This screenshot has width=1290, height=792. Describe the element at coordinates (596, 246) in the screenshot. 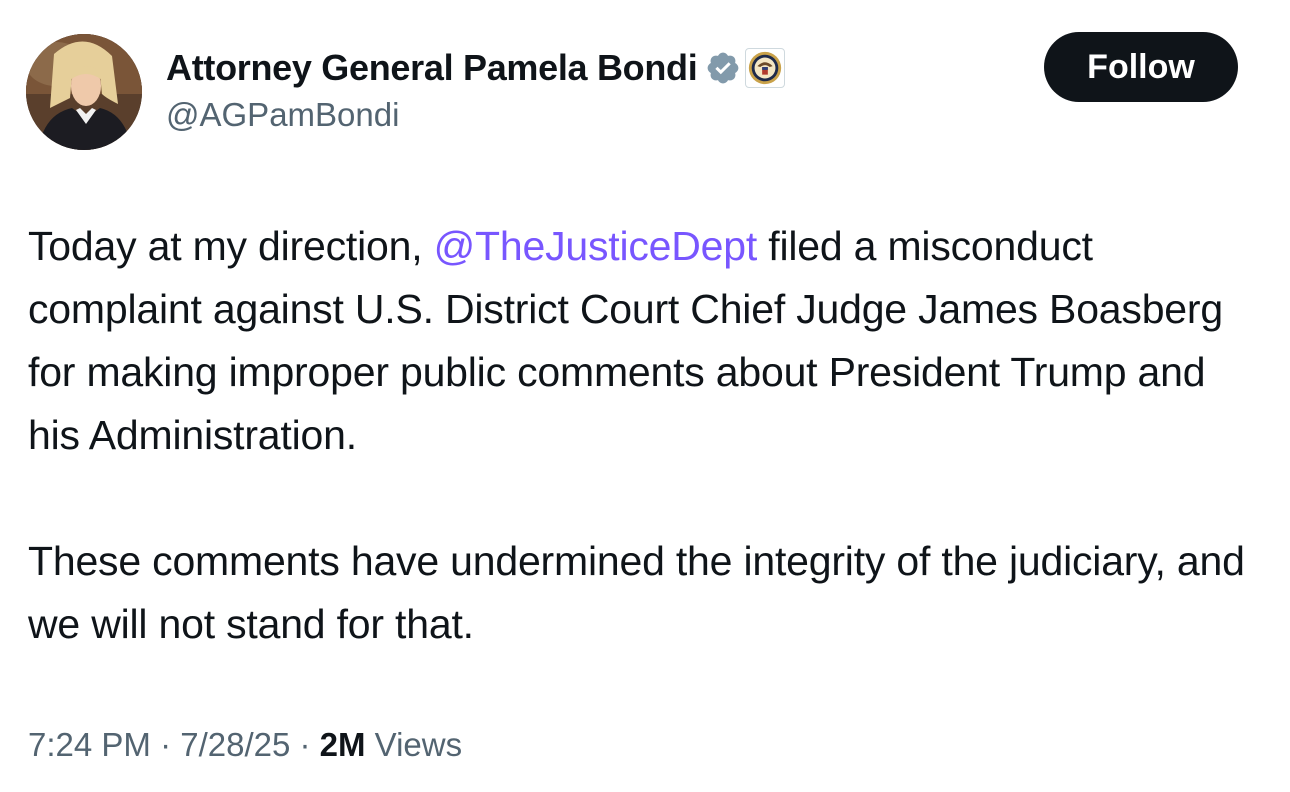

I see `mention-link: @TheJusticeDept` at that location.